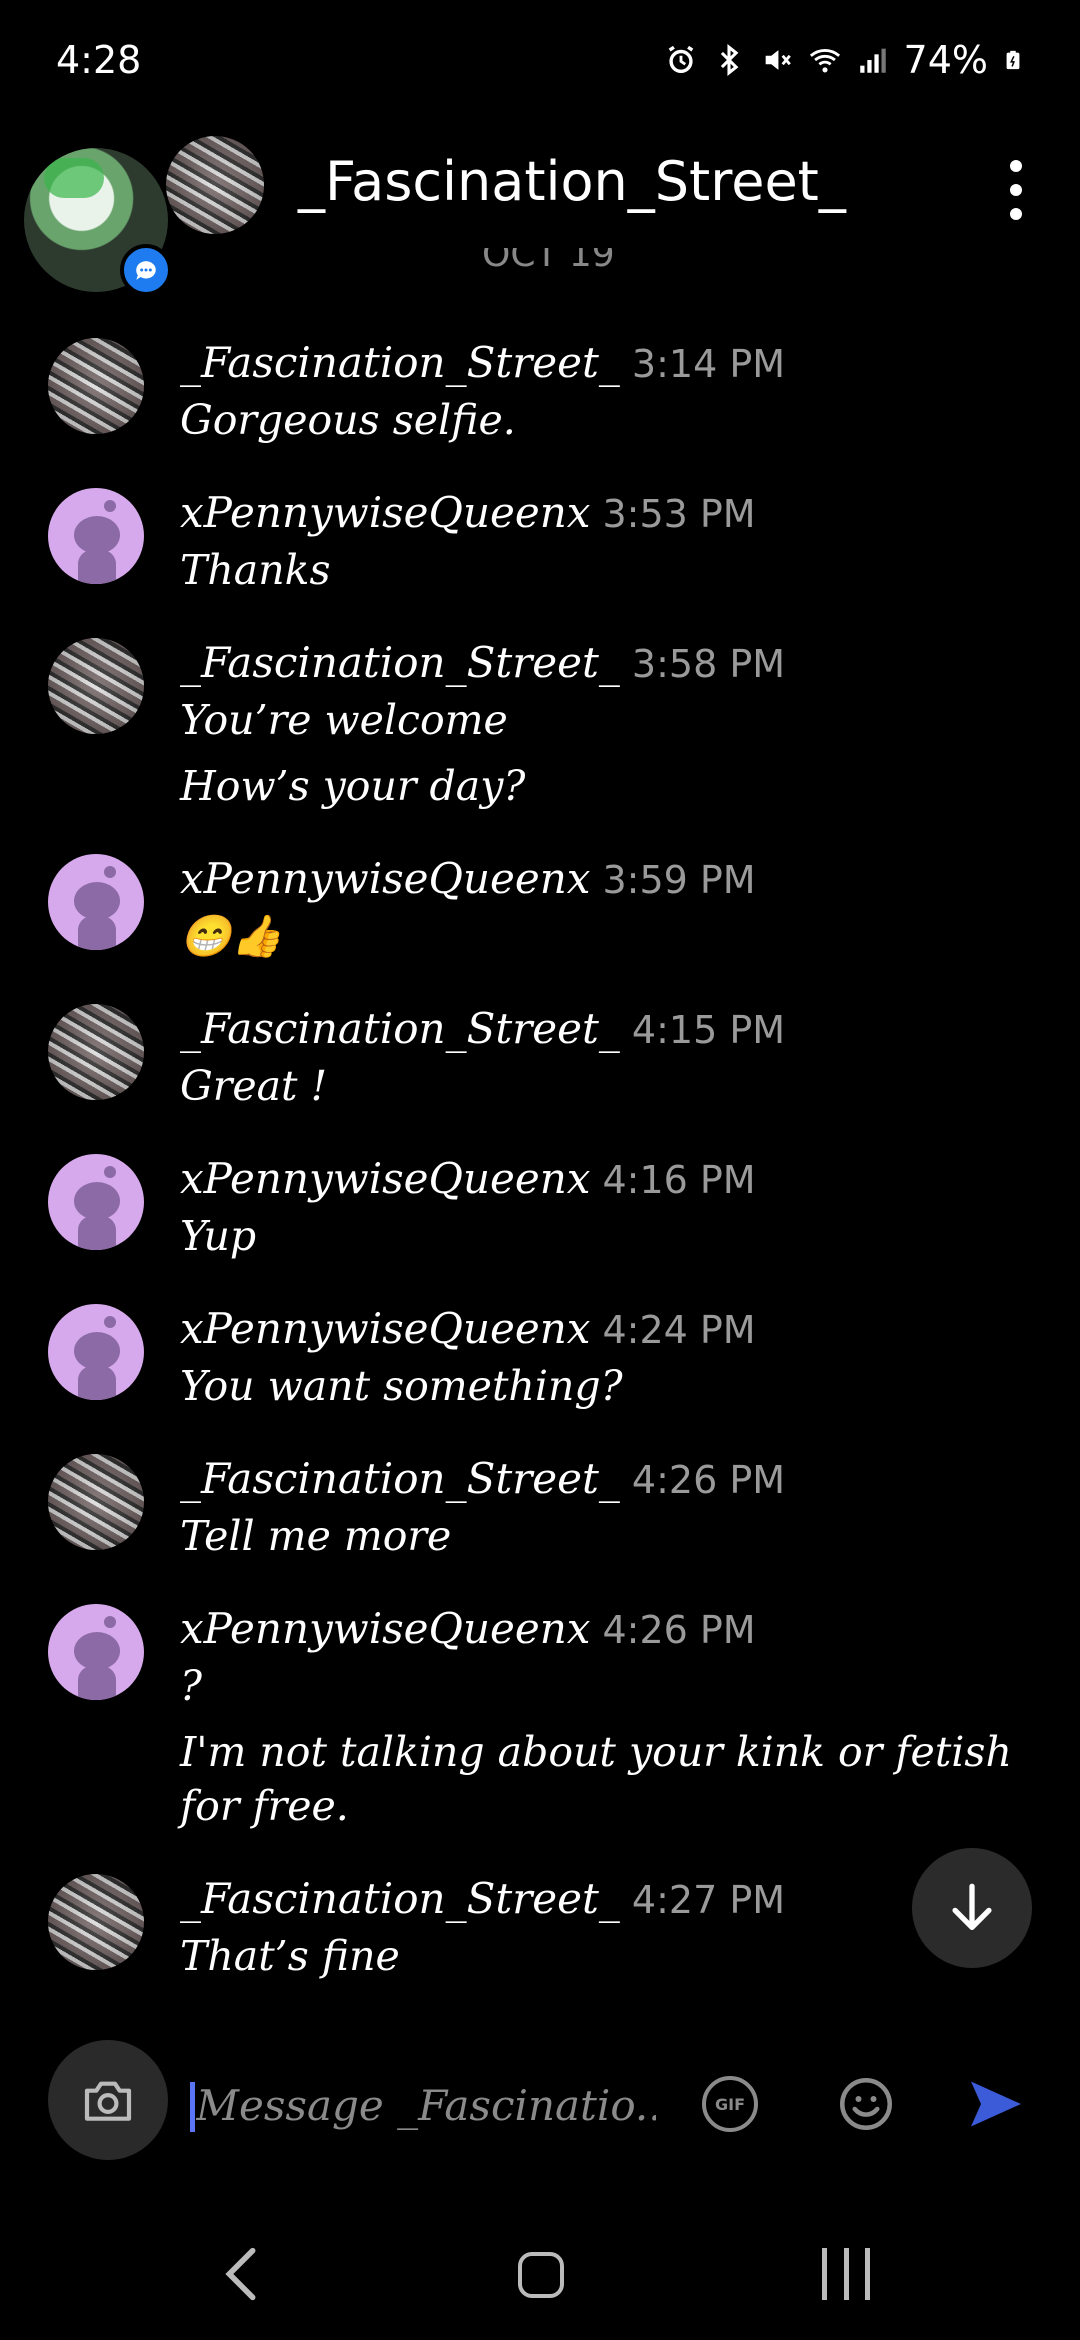  What do you see at coordinates (344, 720) in the screenshot?
I see `message-text: You’re welcome` at bounding box center [344, 720].